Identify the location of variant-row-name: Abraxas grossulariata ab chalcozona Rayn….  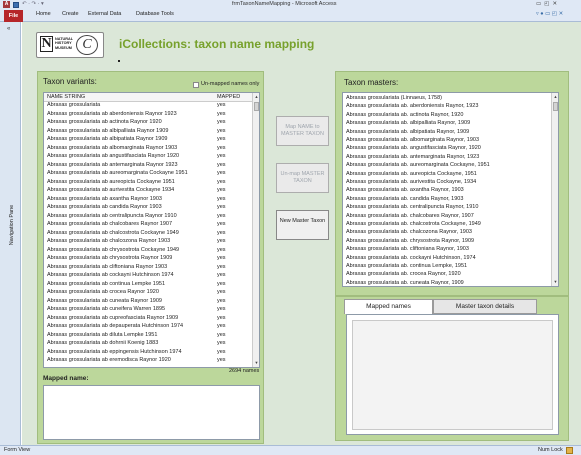
(108, 242).